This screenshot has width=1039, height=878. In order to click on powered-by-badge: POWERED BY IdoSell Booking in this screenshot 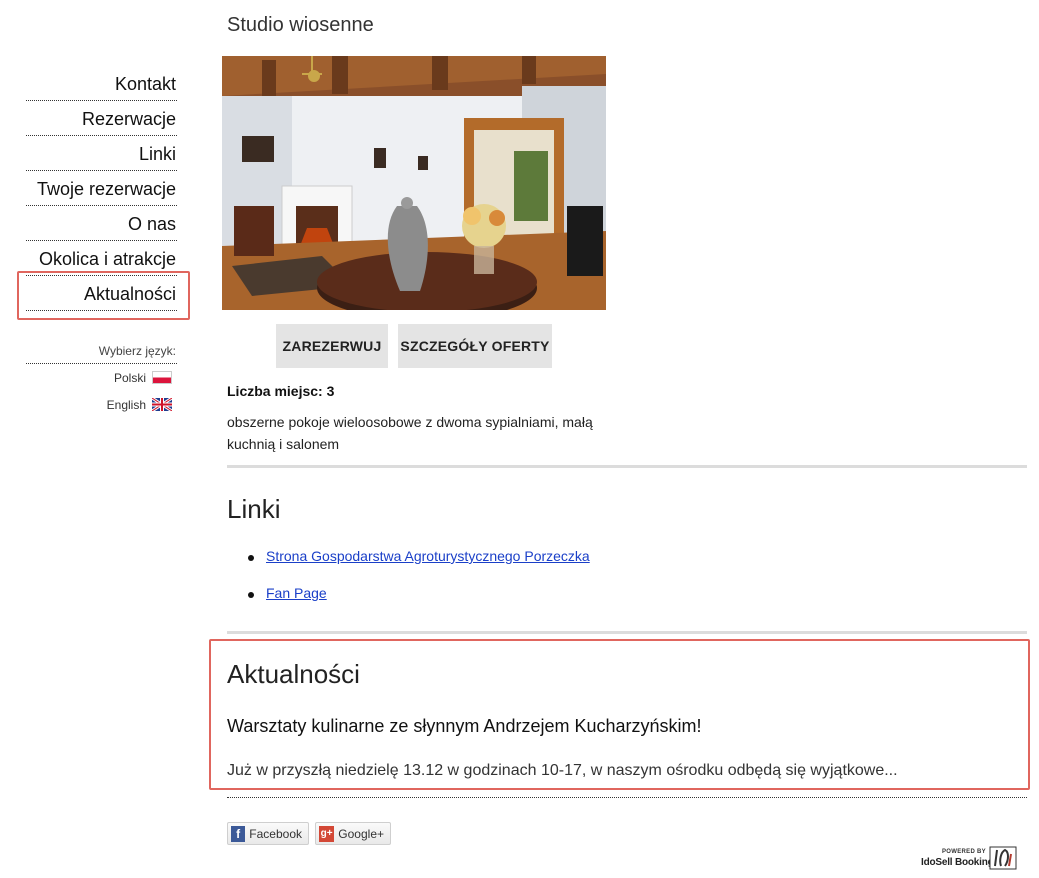, I will do `click(970, 859)`.